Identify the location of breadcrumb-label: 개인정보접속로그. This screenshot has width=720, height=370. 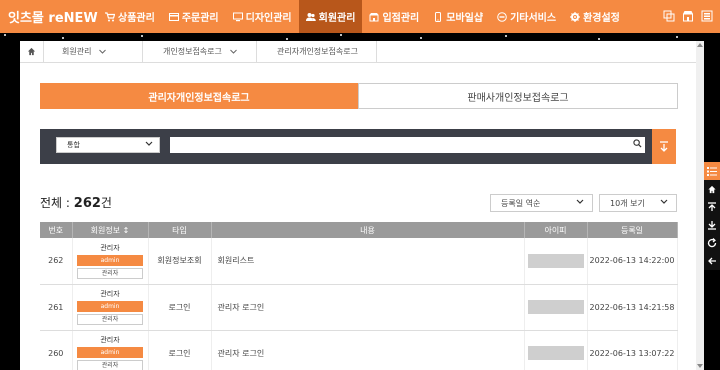
(192, 51).